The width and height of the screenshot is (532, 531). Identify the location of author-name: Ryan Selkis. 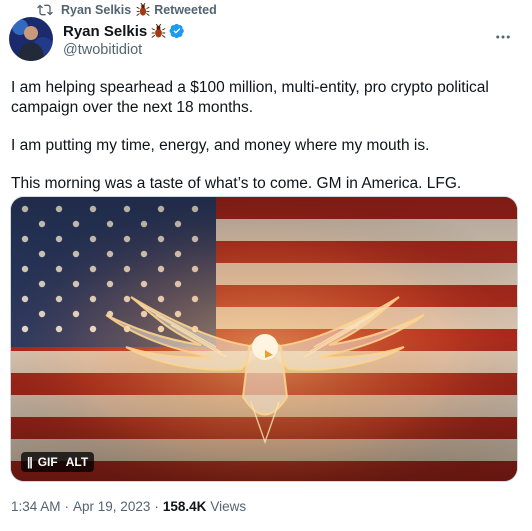
(105, 31).